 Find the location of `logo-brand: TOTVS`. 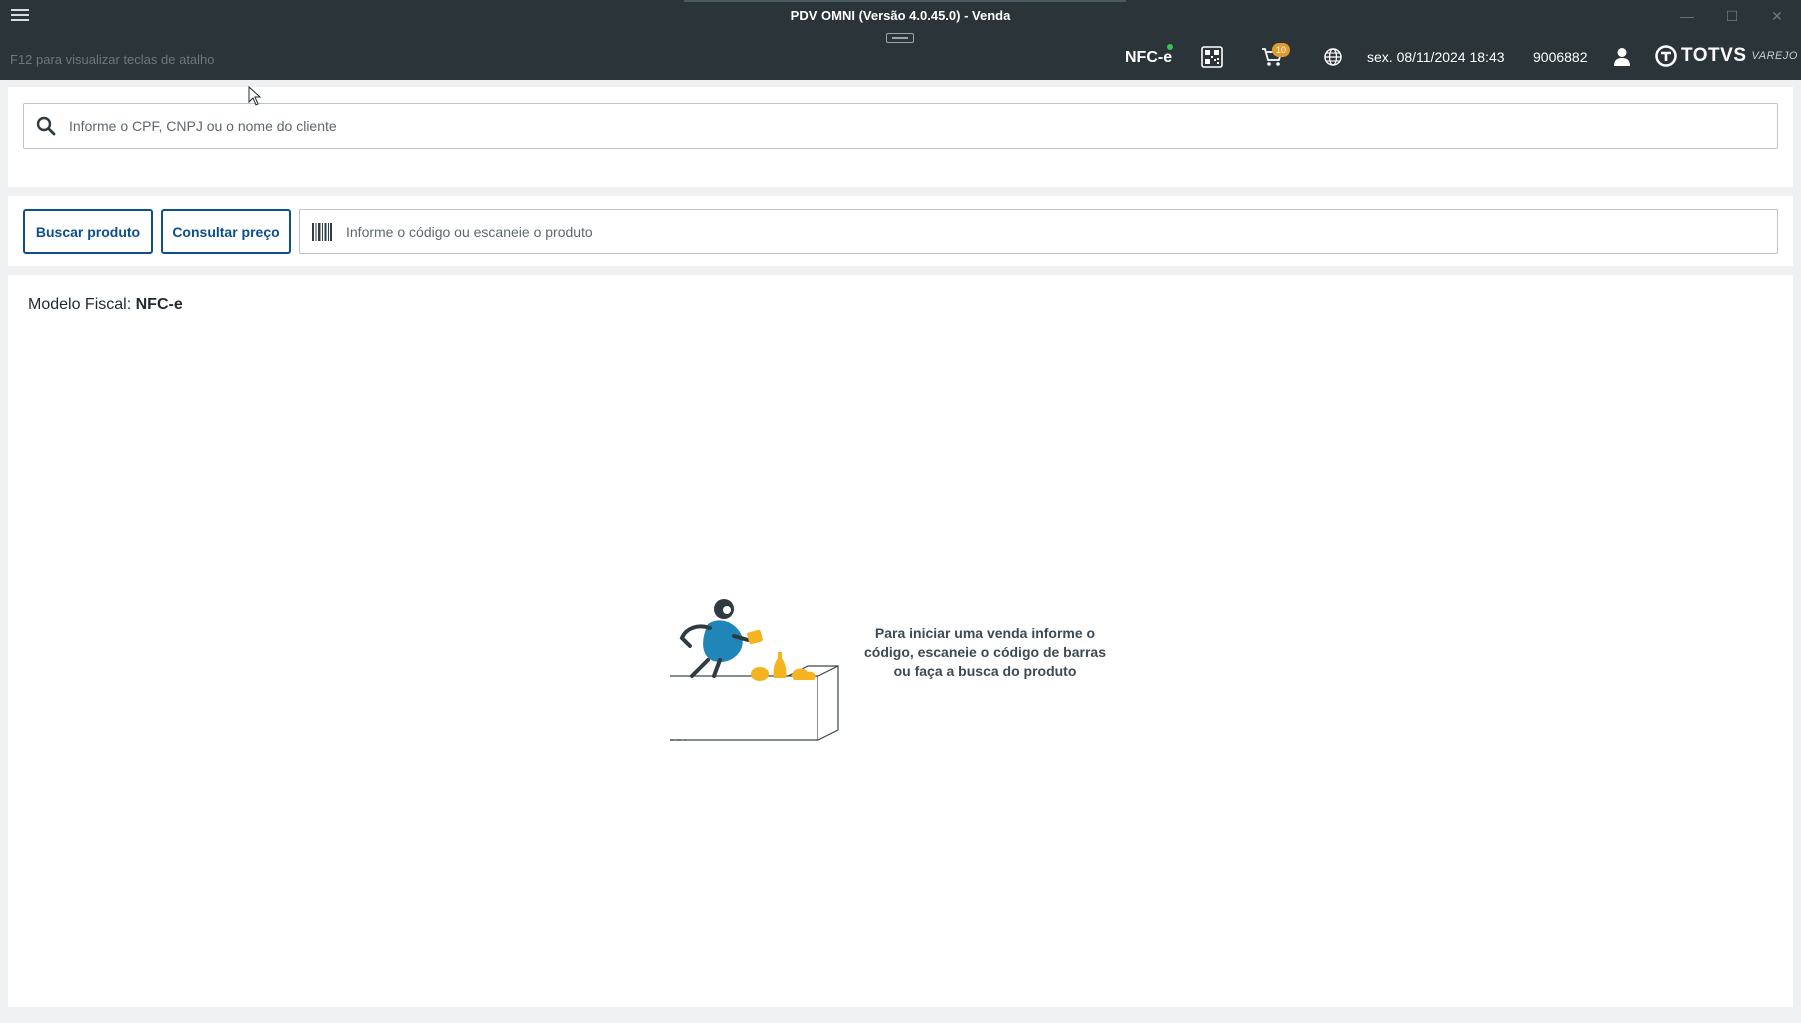

logo-brand: TOTVS is located at coordinates (1714, 55).